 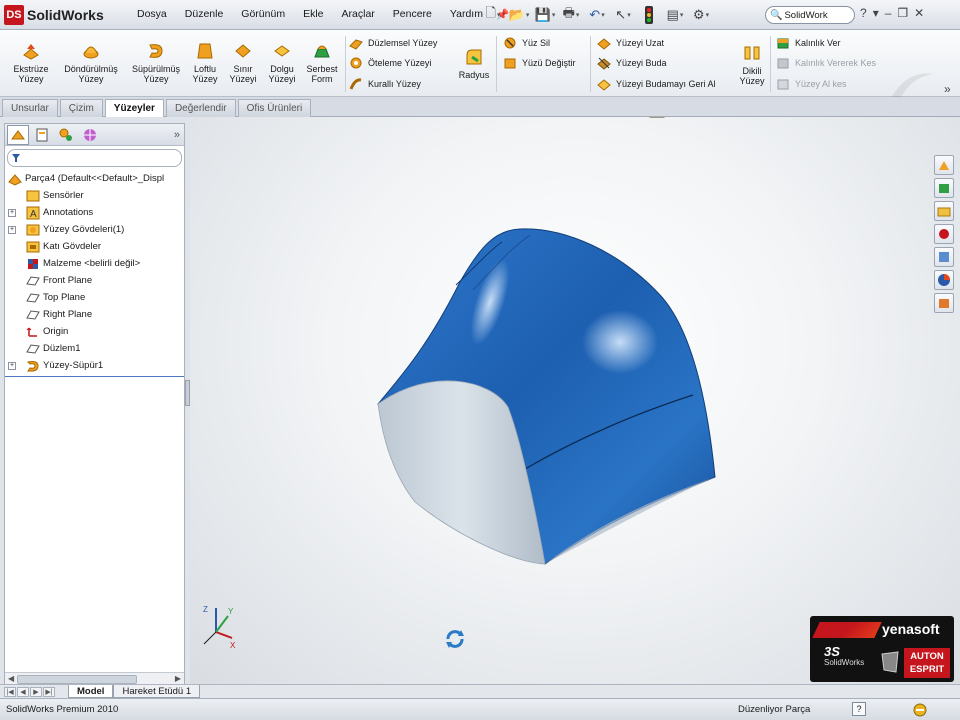 What do you see at coordinates (94, 178) in the screenshot?
I see `tree-root-part: Parça4 (Default<<Default>_Displ` at bounding box center [94, 178].